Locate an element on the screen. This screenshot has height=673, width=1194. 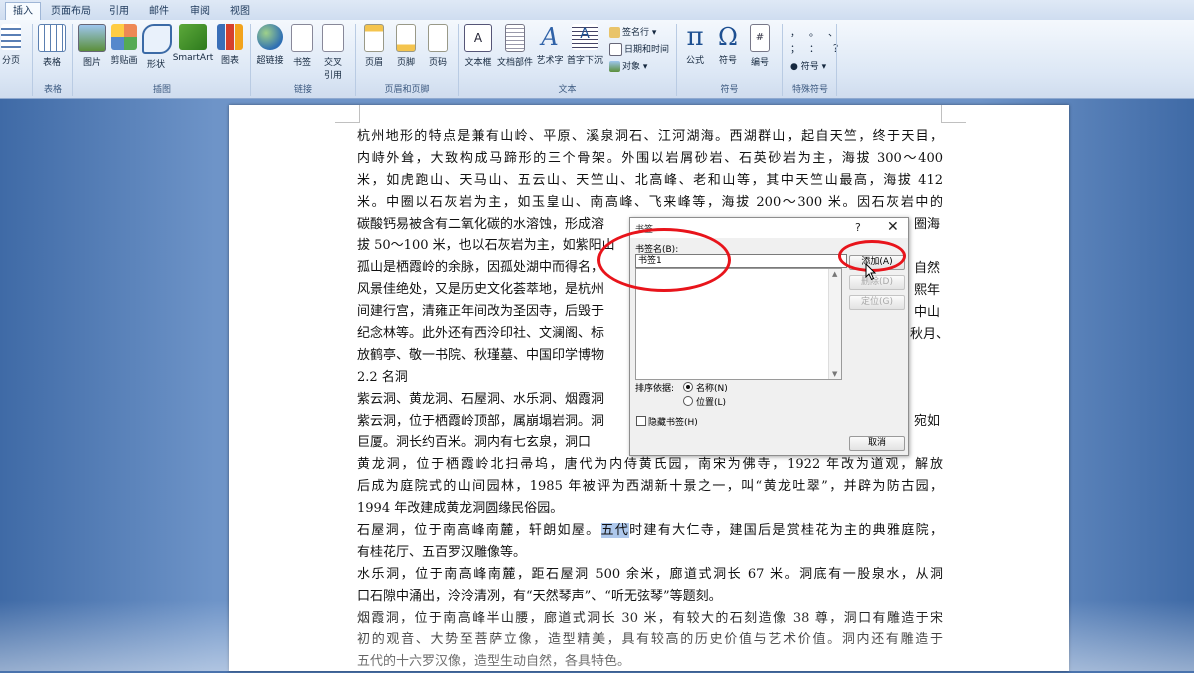
special-symbol-button: ● 符号 ▾ is located at coordinates (808, 65).